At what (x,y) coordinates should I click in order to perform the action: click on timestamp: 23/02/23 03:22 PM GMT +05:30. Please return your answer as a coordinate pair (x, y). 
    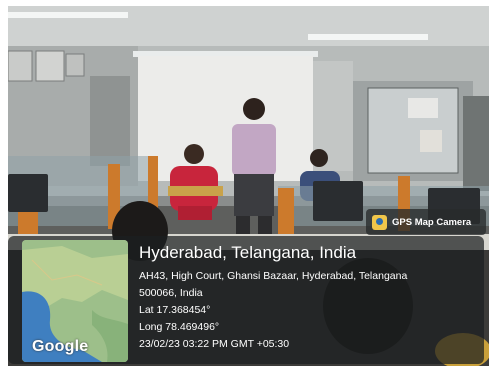
    Looking at the image, I should click on (214, 344).